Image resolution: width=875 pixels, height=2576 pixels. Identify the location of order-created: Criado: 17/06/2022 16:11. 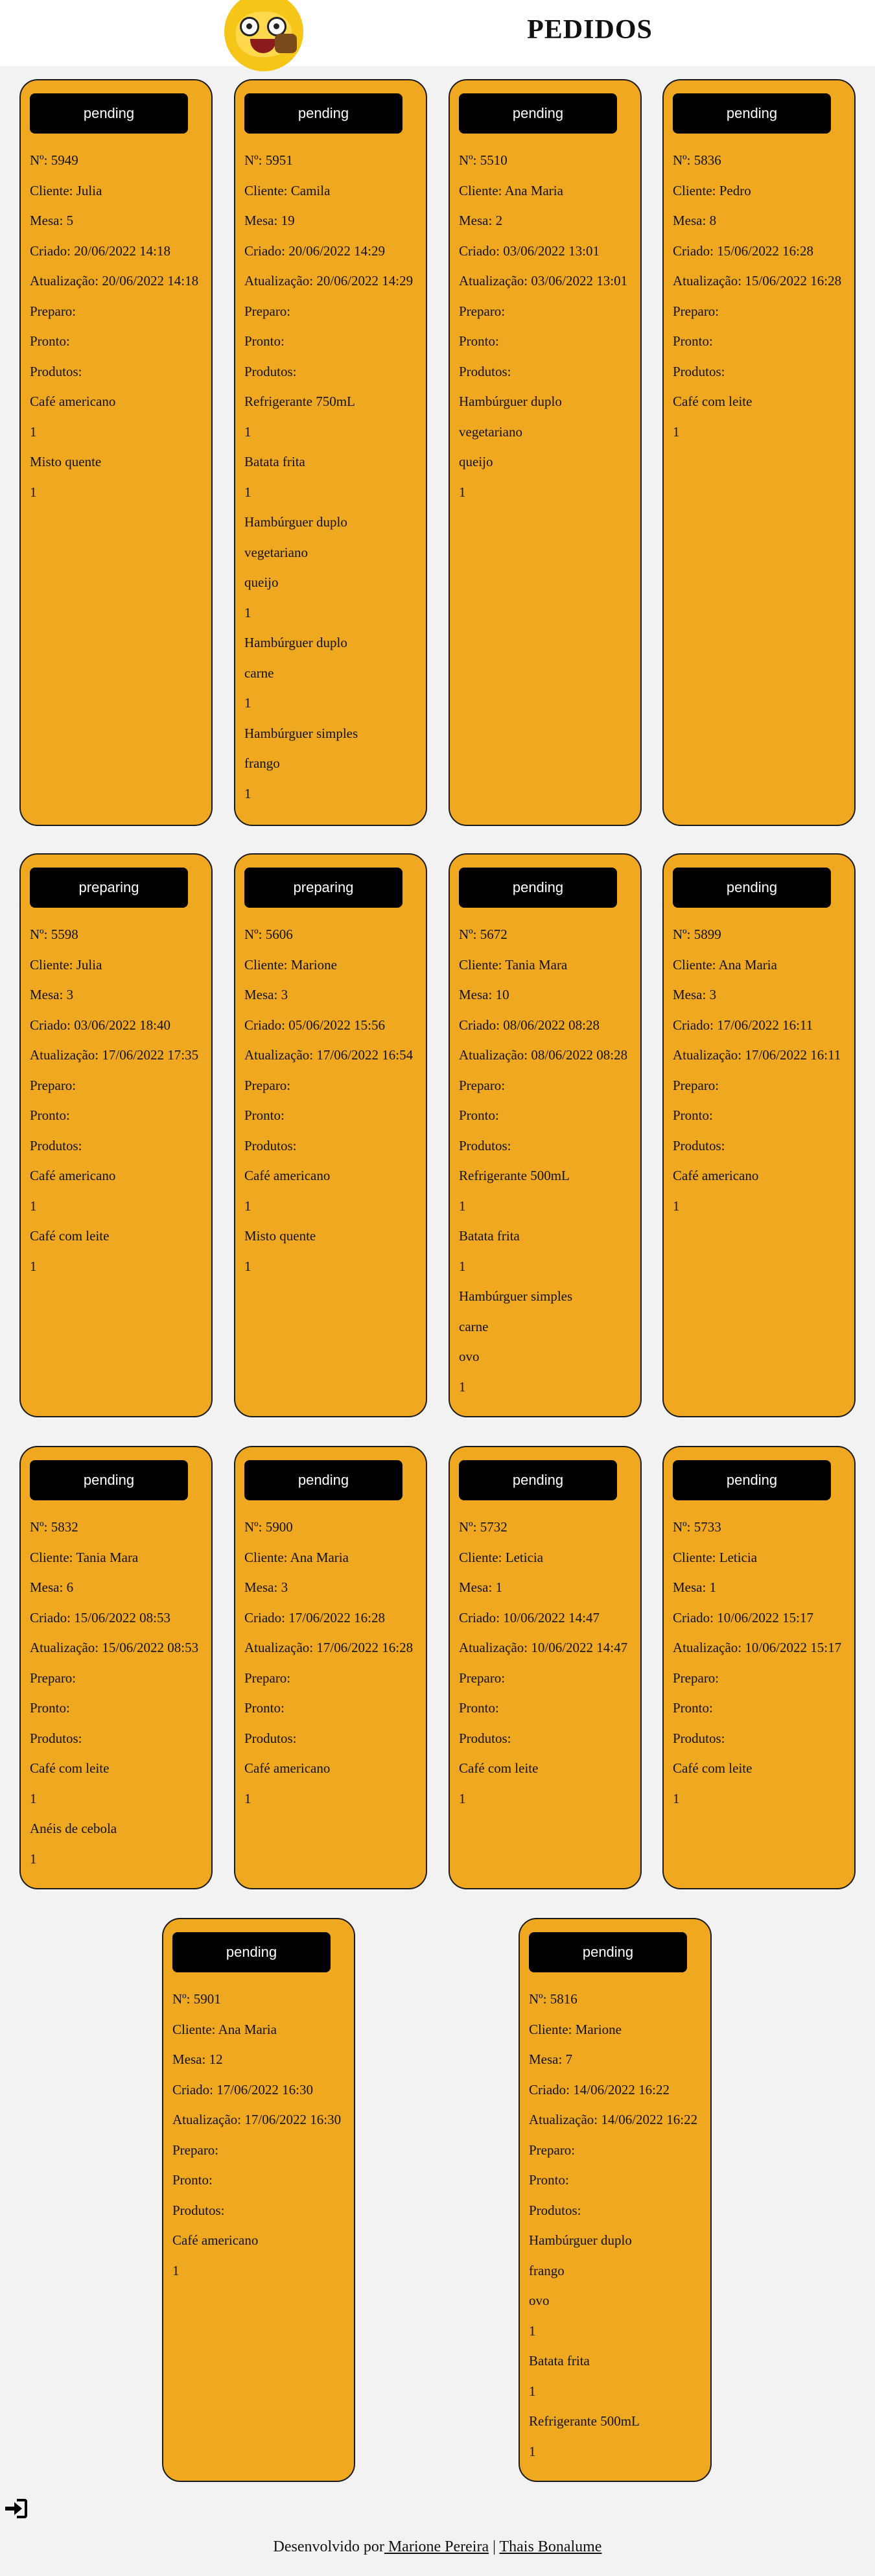
(761, 1025).